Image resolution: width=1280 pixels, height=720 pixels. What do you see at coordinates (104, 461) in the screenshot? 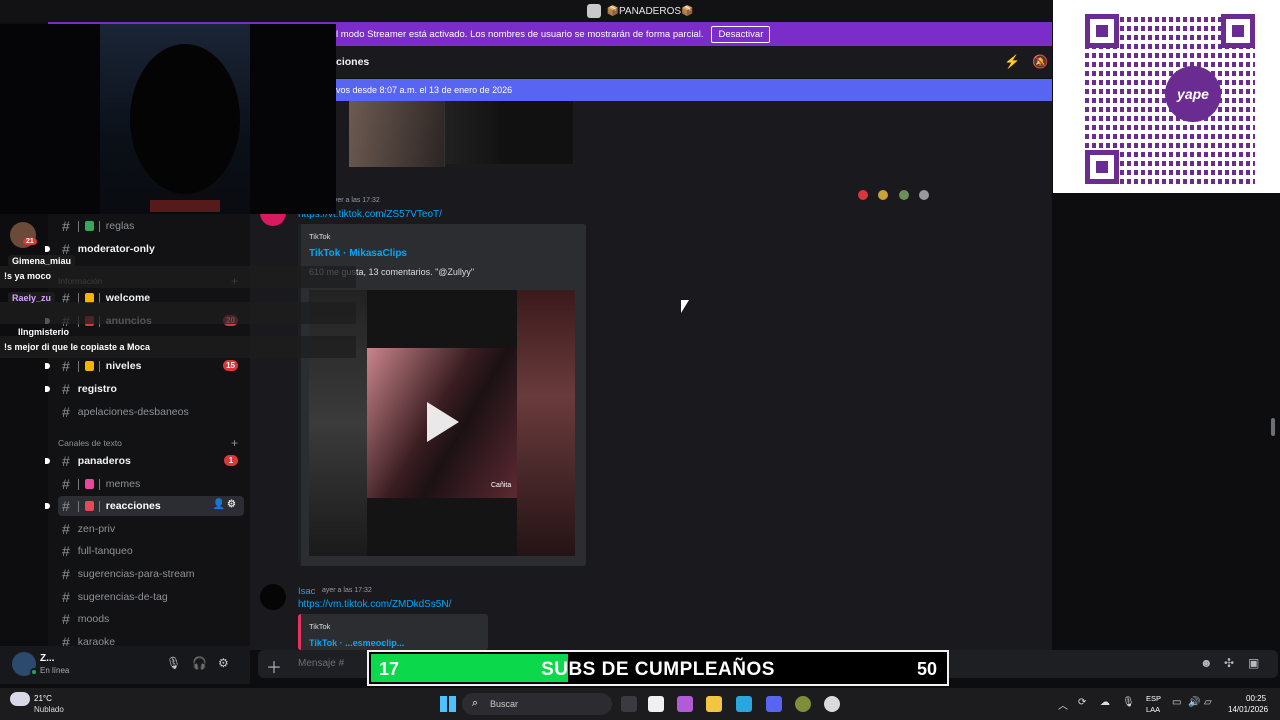
I see `channel-name: panaderos` at bounding box center [104, 461].